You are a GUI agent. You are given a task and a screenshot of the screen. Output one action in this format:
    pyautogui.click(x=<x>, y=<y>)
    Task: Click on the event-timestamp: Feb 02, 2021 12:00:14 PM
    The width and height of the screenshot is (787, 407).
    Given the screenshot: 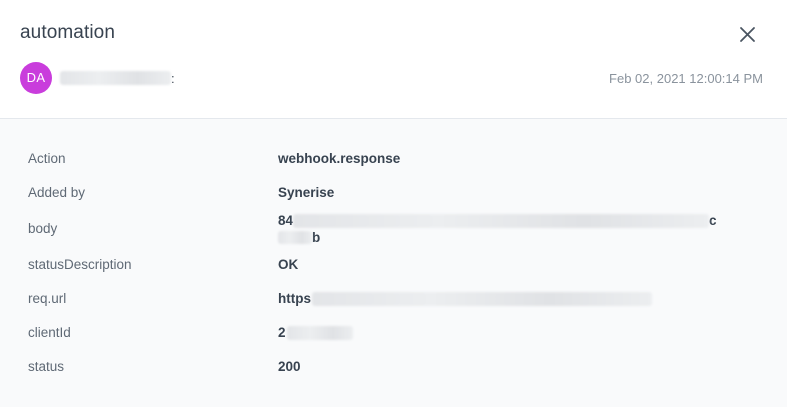 What is the action you would take?
    pyautogui.click(x=686, y=78)
    